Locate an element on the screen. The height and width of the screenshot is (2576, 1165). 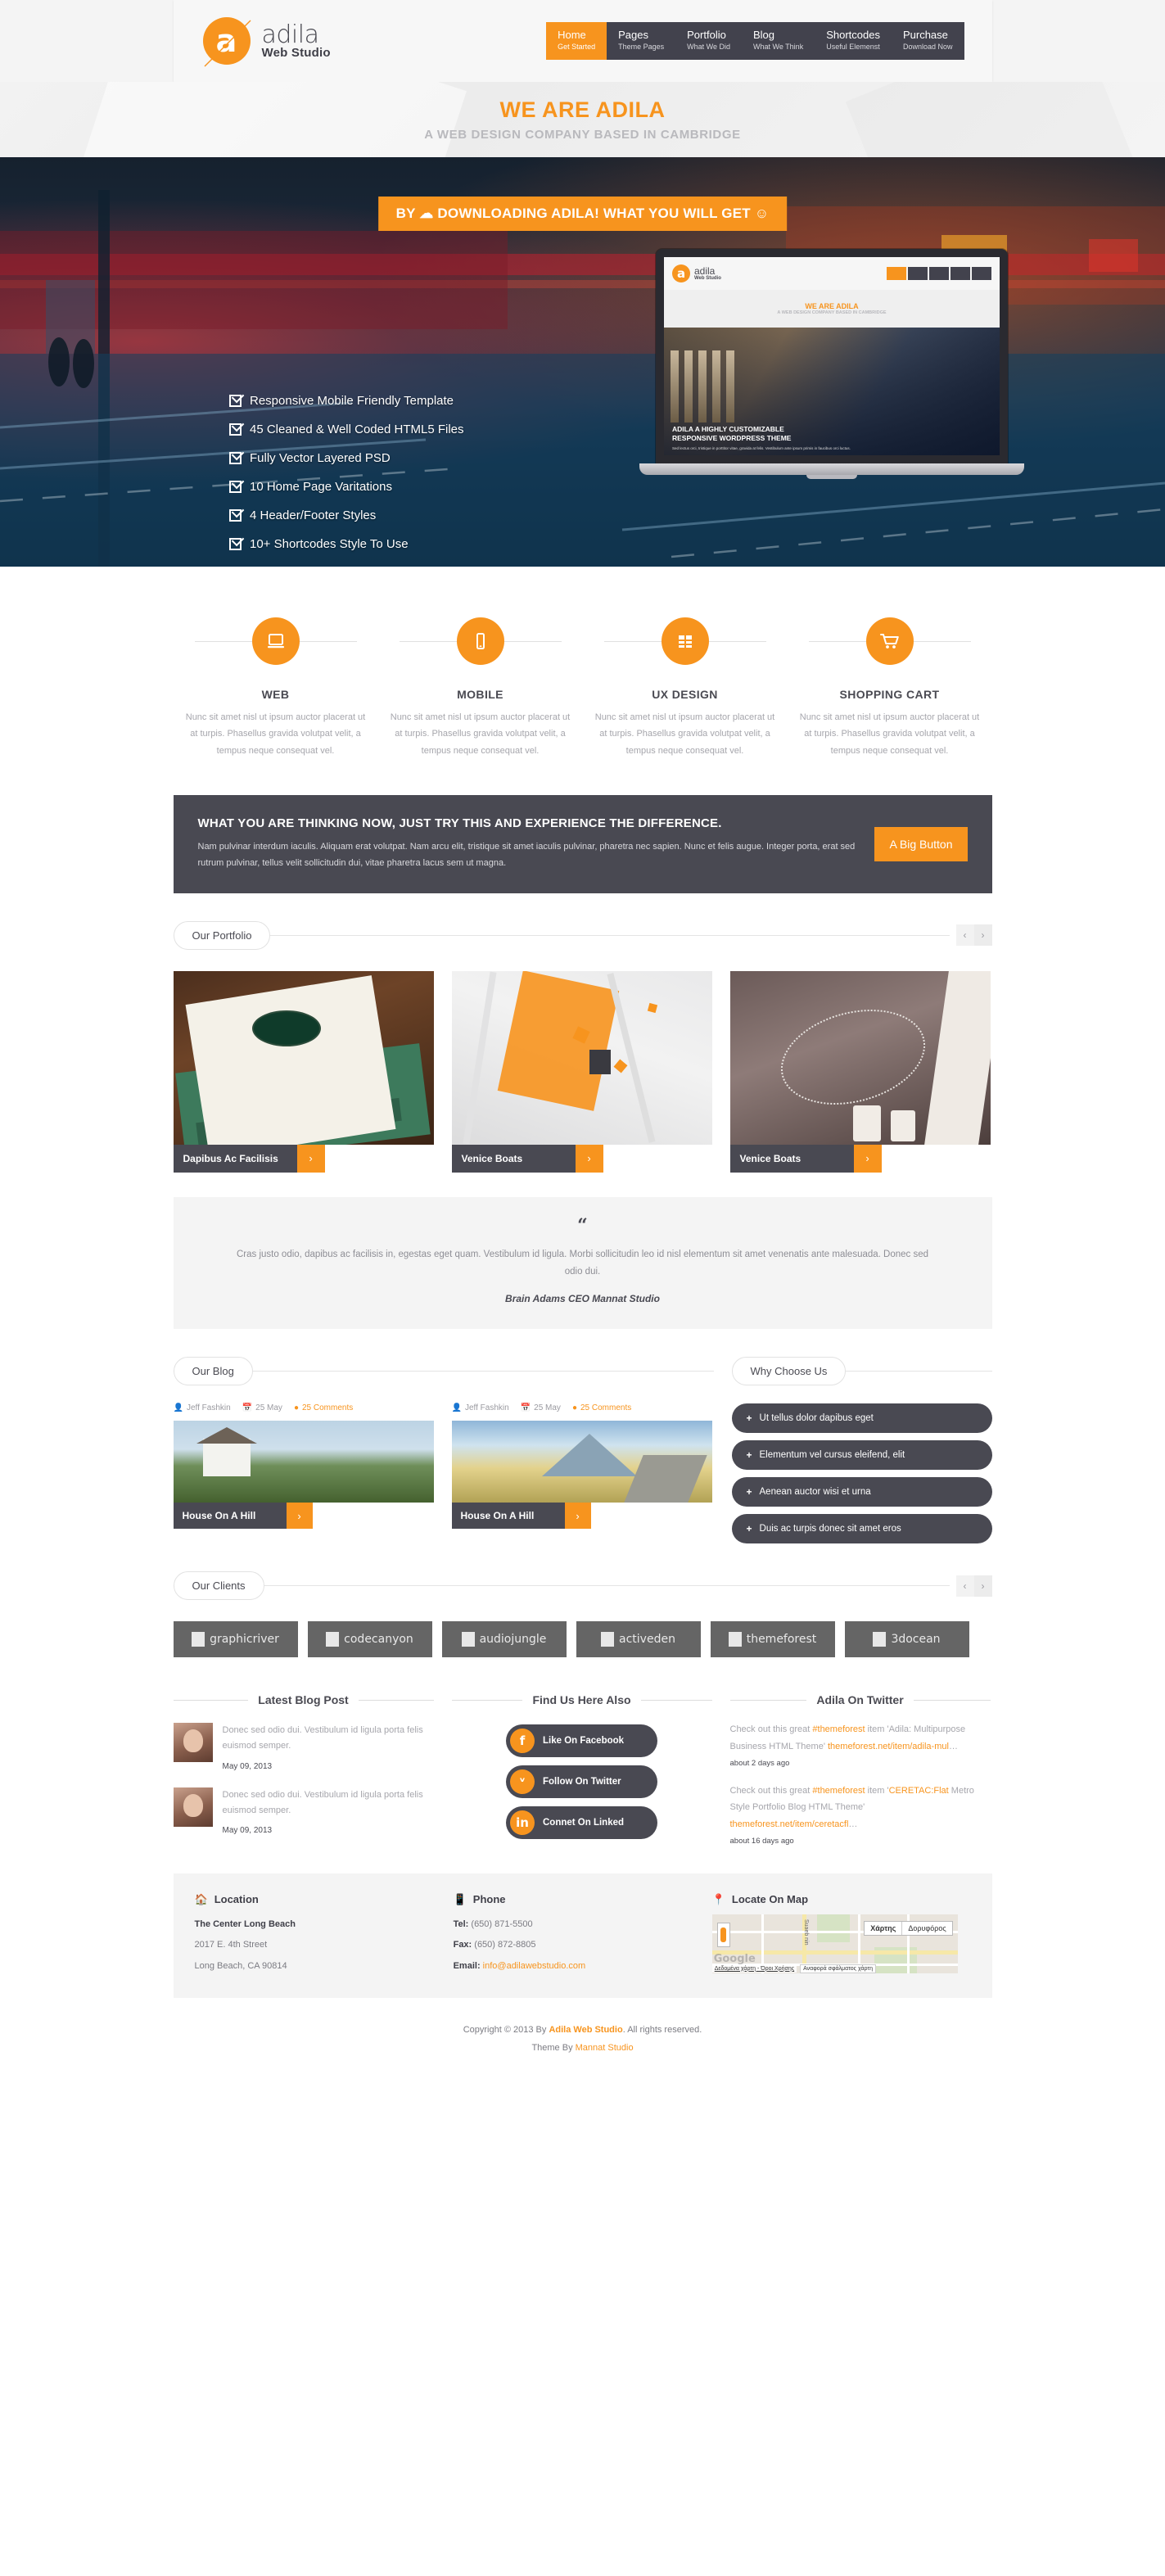
laptop-logo-text: adila is located at coordinates (705, 271).